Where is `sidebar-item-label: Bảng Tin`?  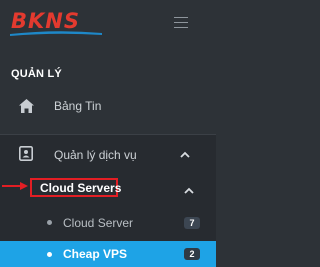
sidebar-item-label: Bảng Tin is located at coordinates (78, 106).